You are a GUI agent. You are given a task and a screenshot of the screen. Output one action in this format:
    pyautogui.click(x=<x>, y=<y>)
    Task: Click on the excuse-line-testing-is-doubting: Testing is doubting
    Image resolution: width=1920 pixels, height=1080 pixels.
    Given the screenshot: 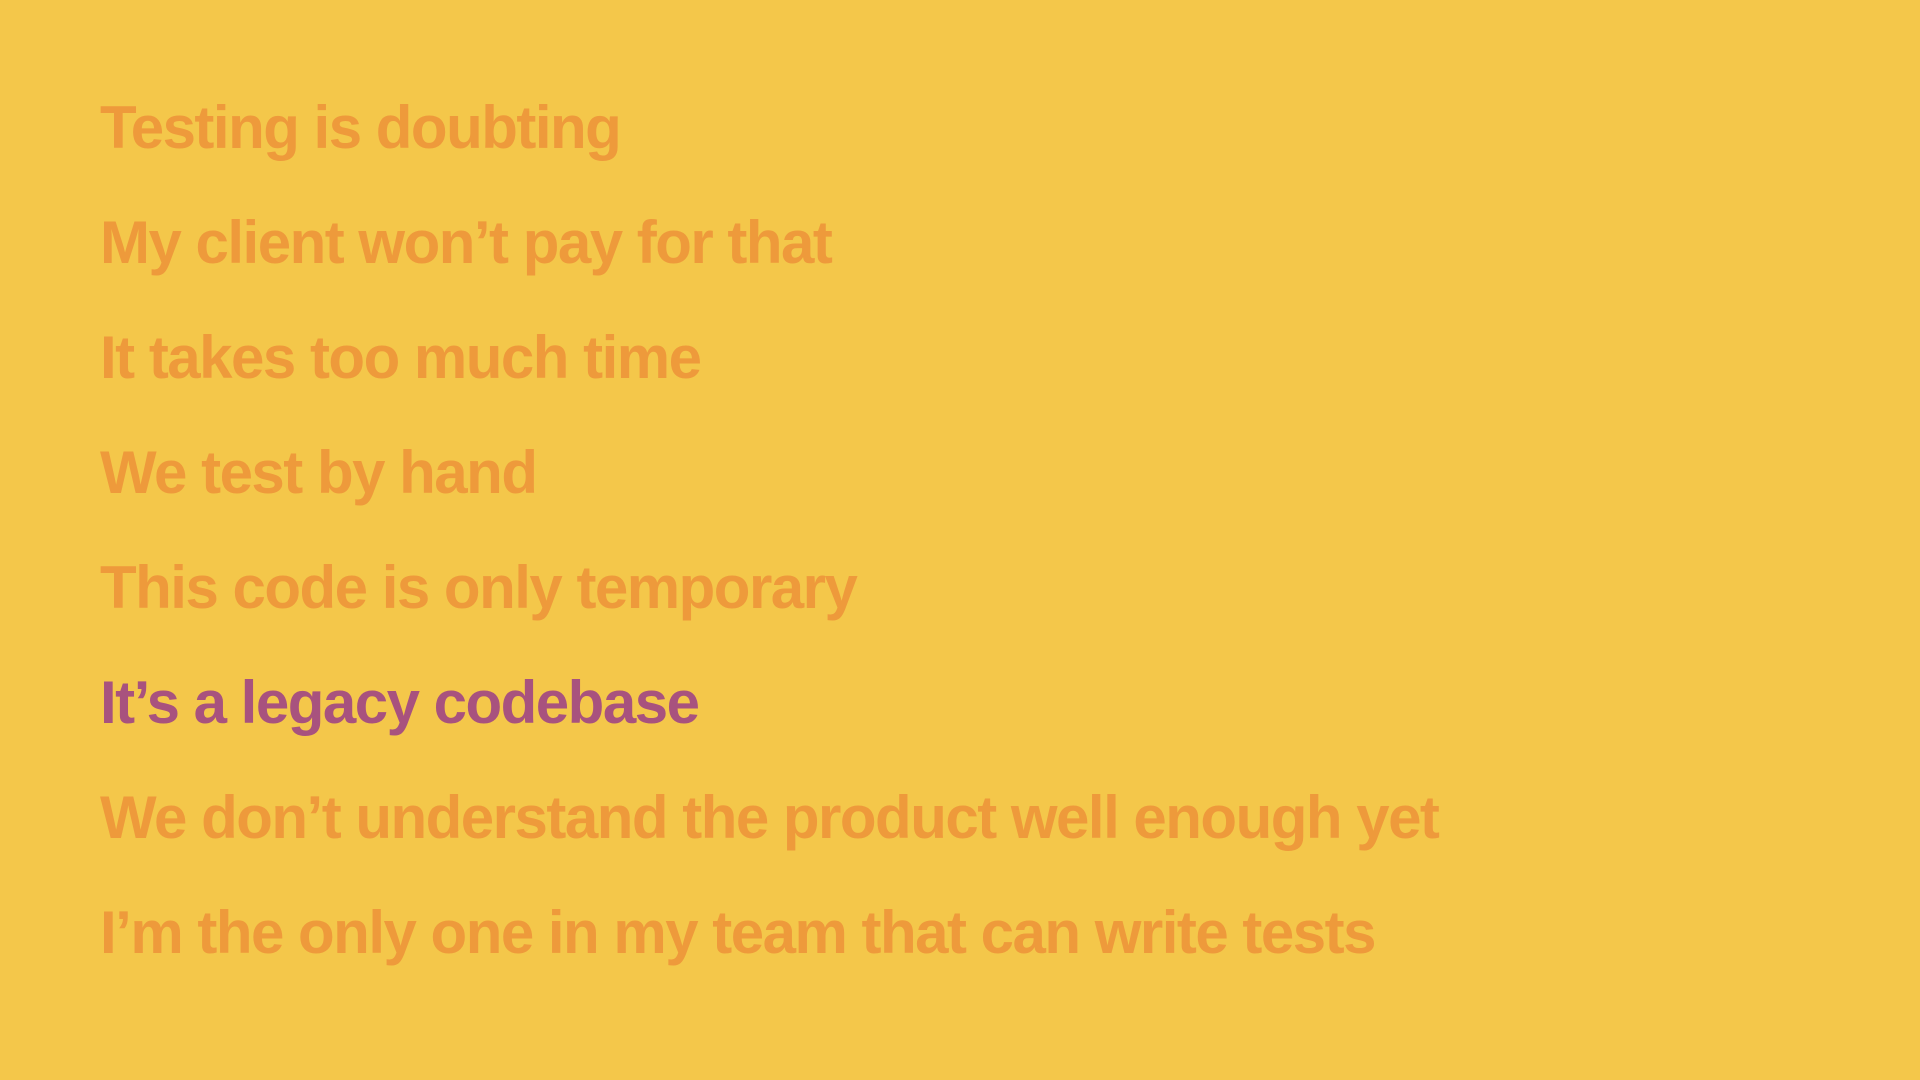 What is the action you would take?
    pyautogui.click(x=361, y=127)
    